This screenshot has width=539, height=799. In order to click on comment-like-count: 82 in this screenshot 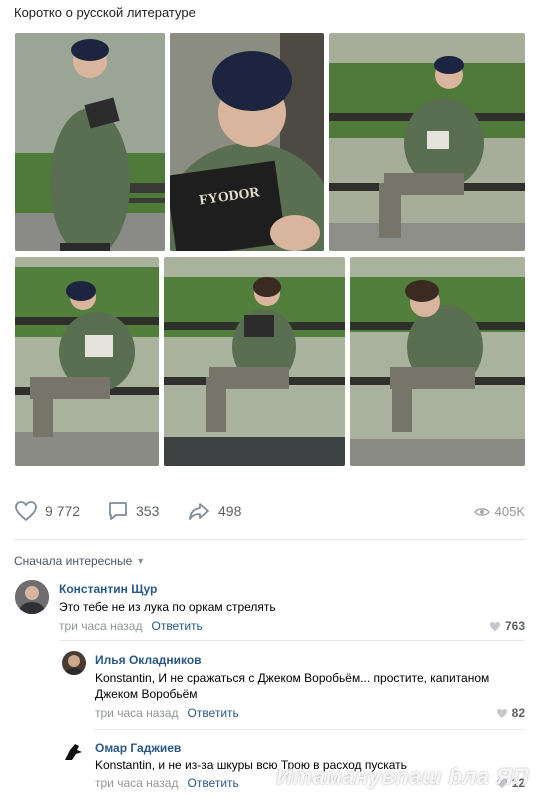, I will do `click(518, 713)`.